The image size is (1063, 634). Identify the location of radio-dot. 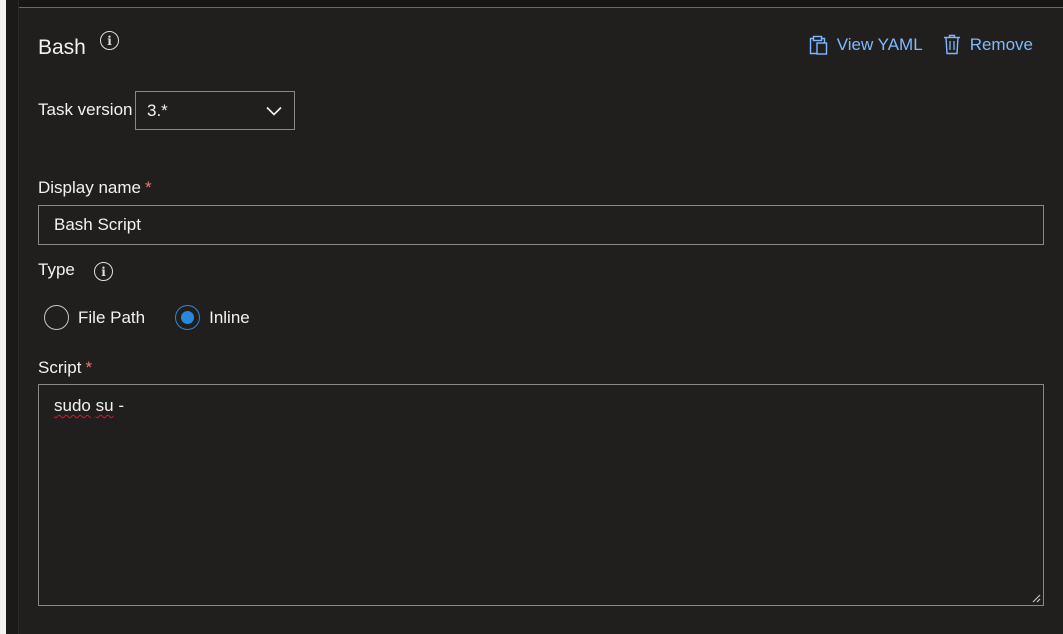
(188, 317).